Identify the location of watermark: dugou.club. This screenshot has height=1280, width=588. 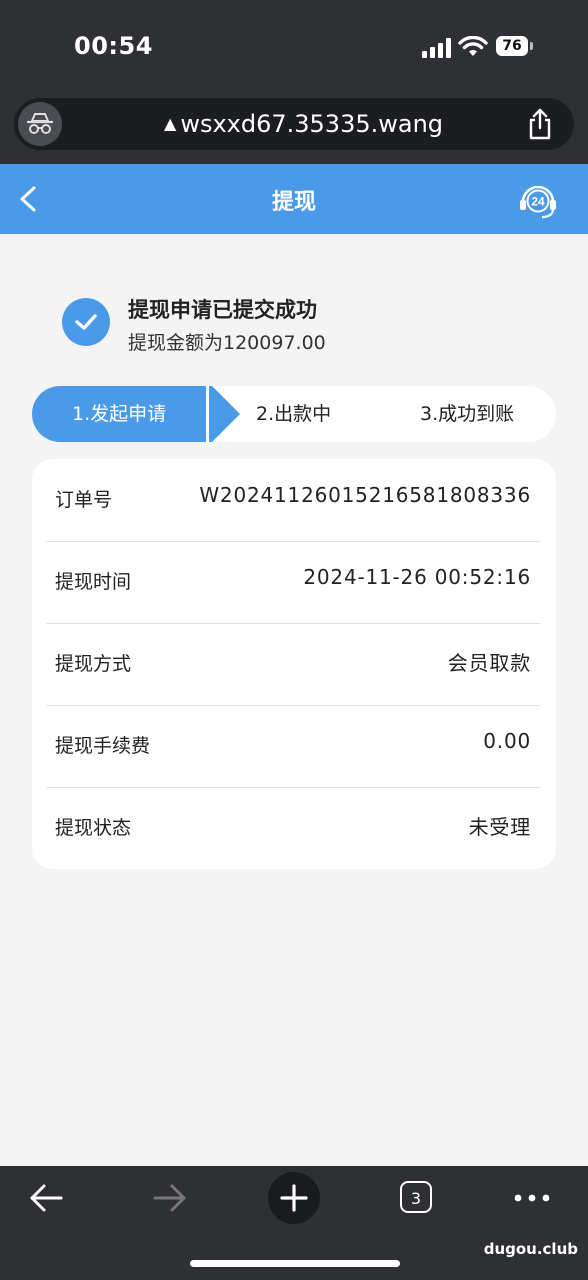
(530, 1249).